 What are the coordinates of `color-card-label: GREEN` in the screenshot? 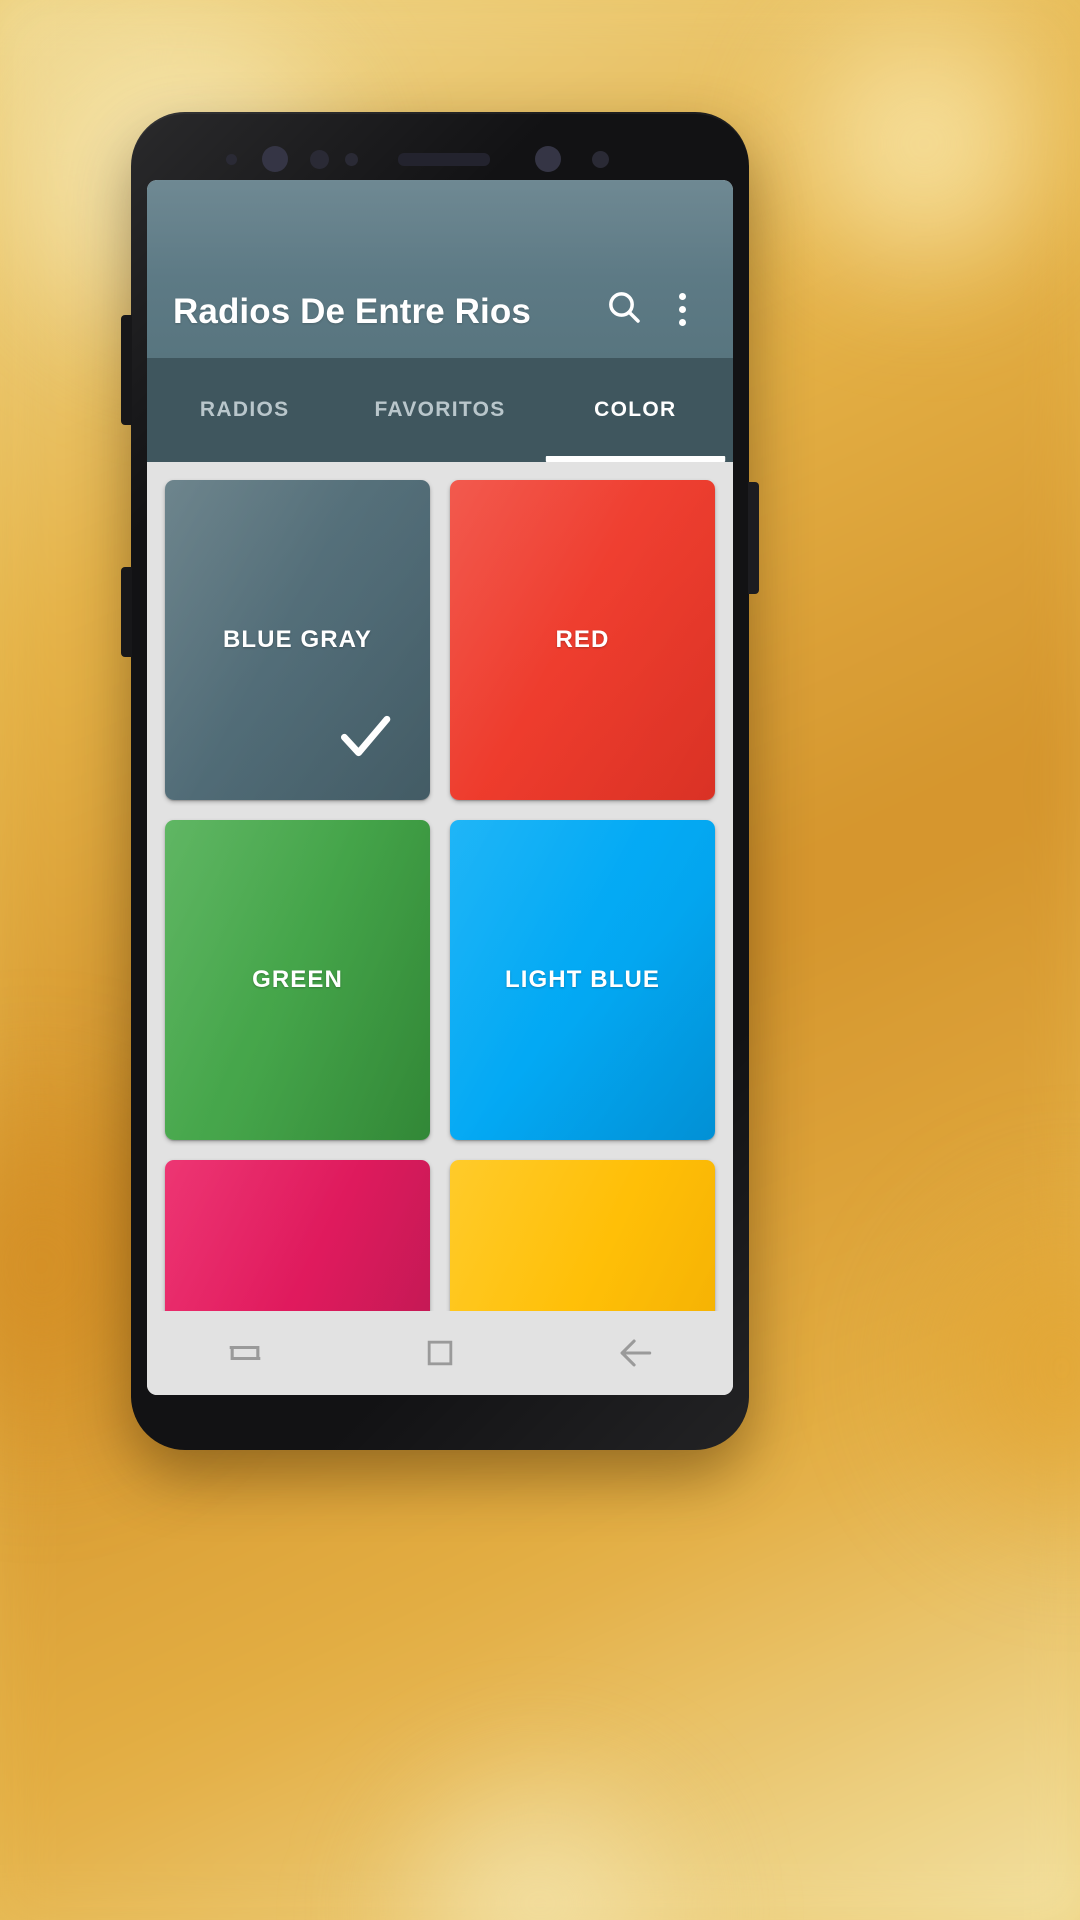 It's located at (297, 979).